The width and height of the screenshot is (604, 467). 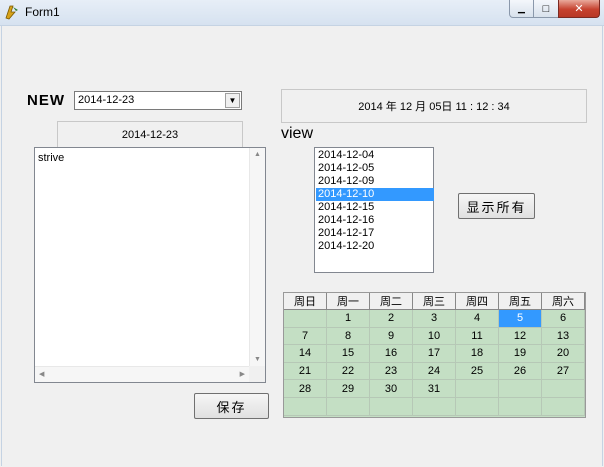 I want to click on dropdown-arrow-button: ▼, so click(x=232, y=100).